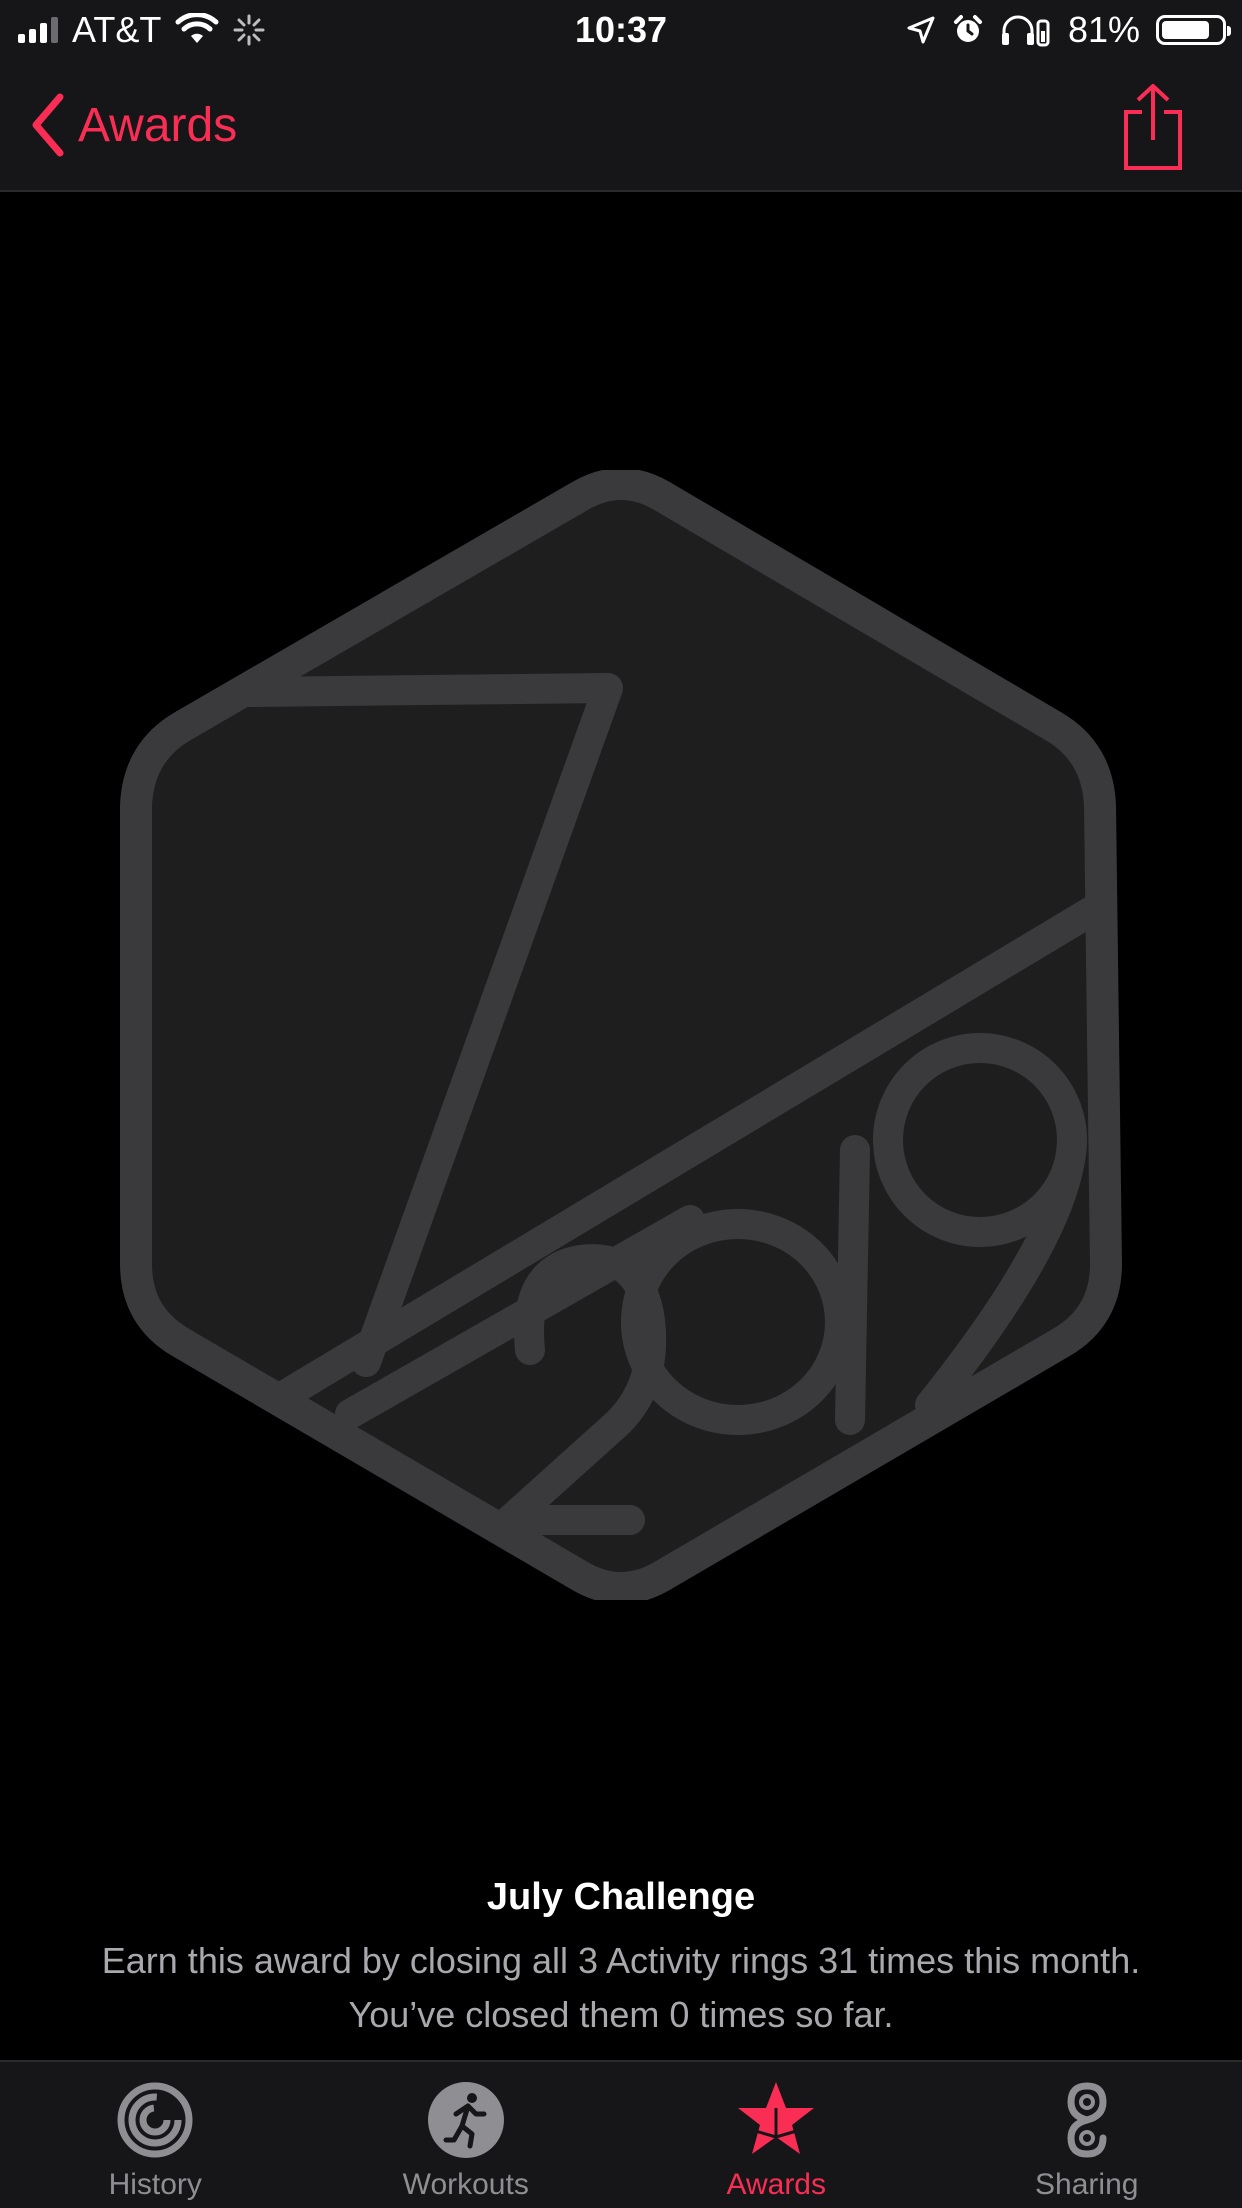 The width and height of the screenshot is (1242, 2208). I want to click on chevron-left-icon, so click(48, 125).